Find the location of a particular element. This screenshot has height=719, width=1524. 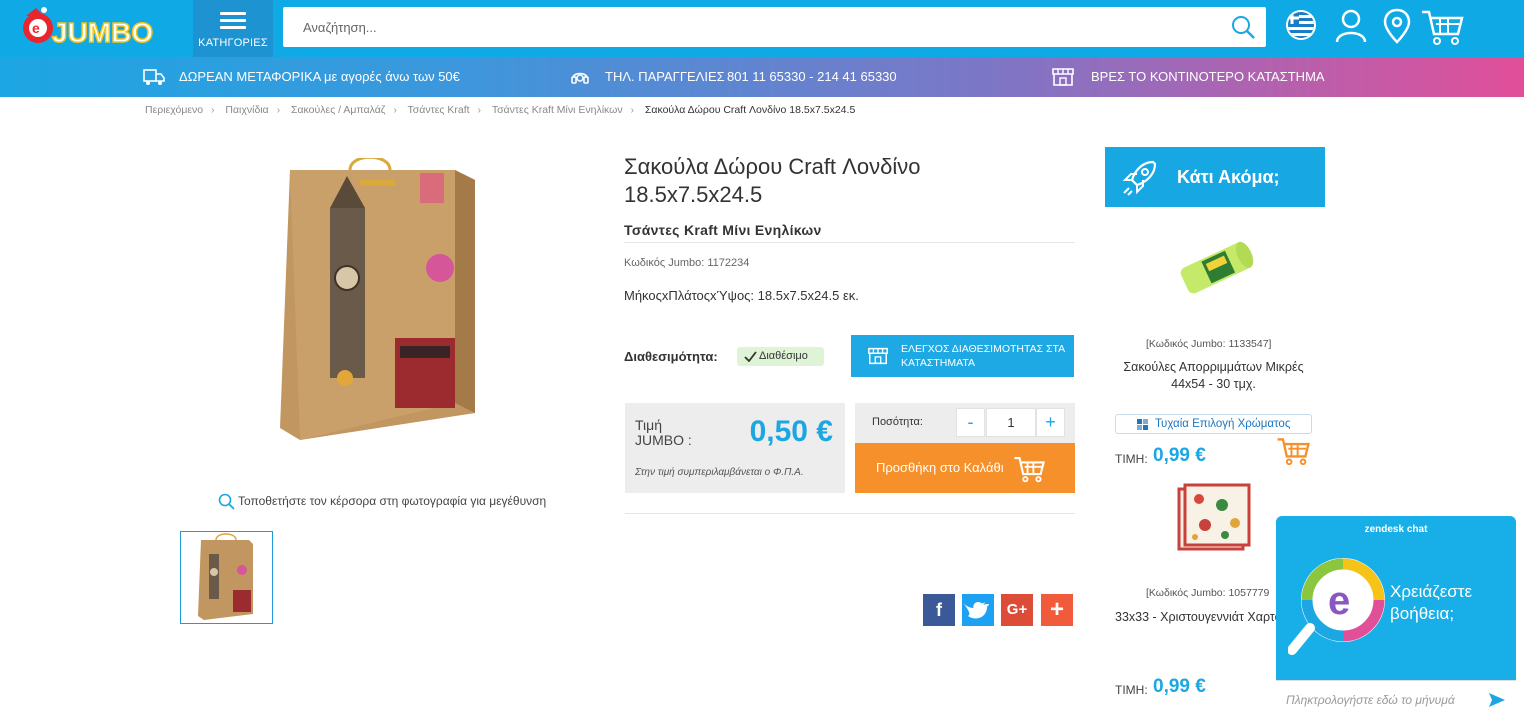

breadcrumb-item: Περιεχόμενο is located at coordinates (174, 110).